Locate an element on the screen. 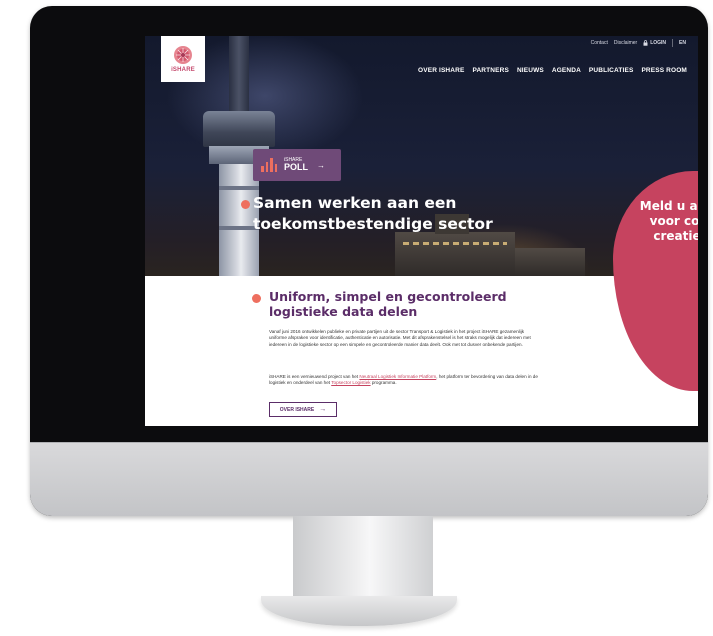 This screenshot has height=636, width=713. monitor-stand-foot is located at coordinates (359, 611).